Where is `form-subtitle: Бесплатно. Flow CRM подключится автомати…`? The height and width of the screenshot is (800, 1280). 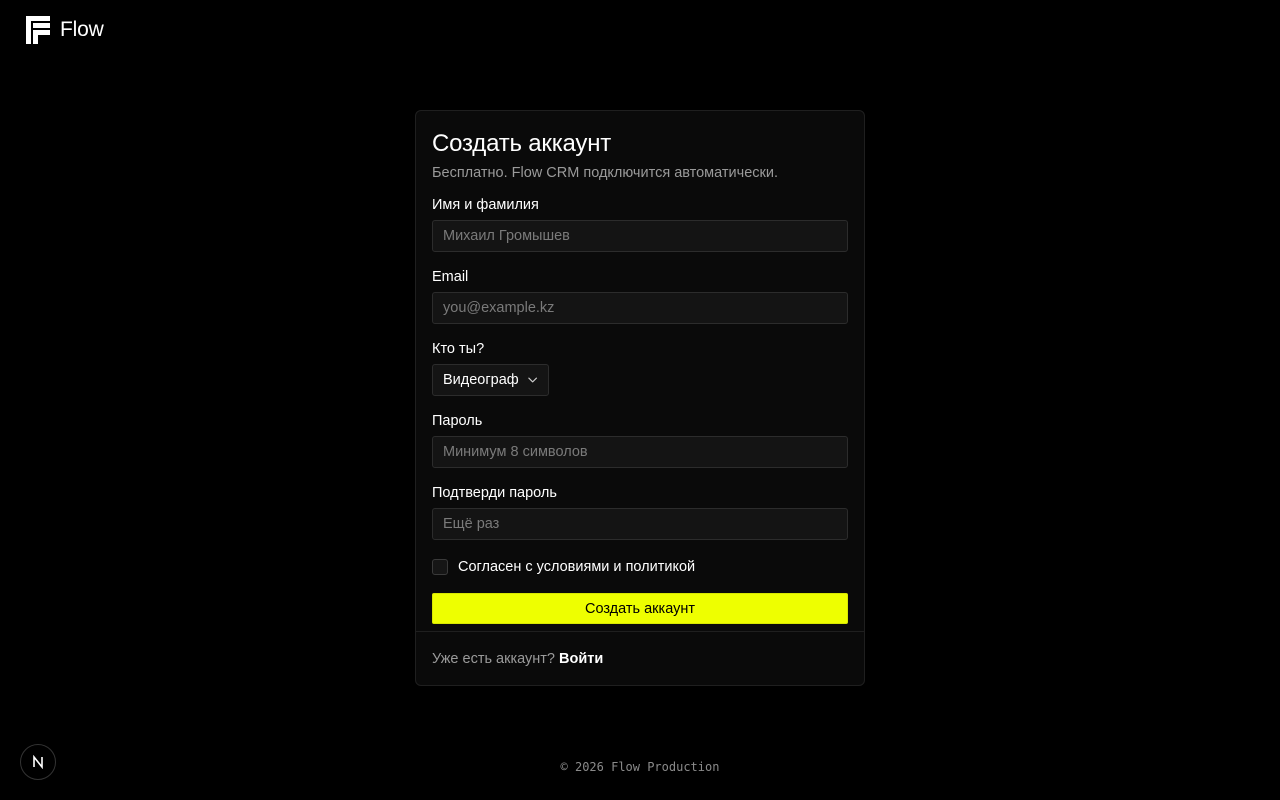 form-subtitle: Бесплатно. Flow CRM подключится автомати… is located at coordinates (605, 173).